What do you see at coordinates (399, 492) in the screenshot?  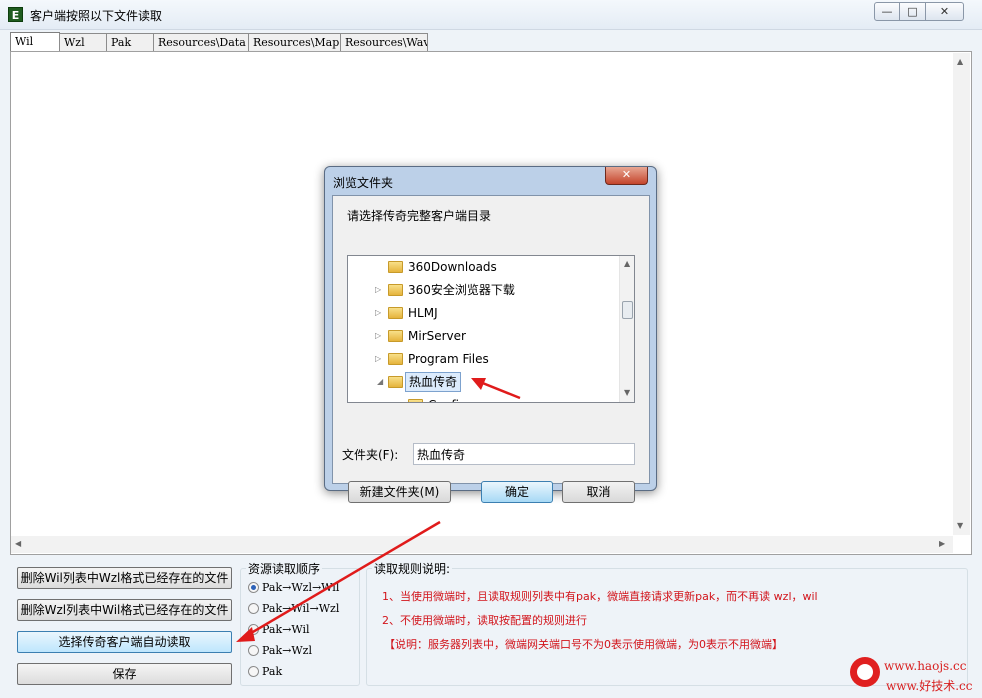 I see `new-folder-button: 新建文件夹(M)` at bounding box center [399, 492].